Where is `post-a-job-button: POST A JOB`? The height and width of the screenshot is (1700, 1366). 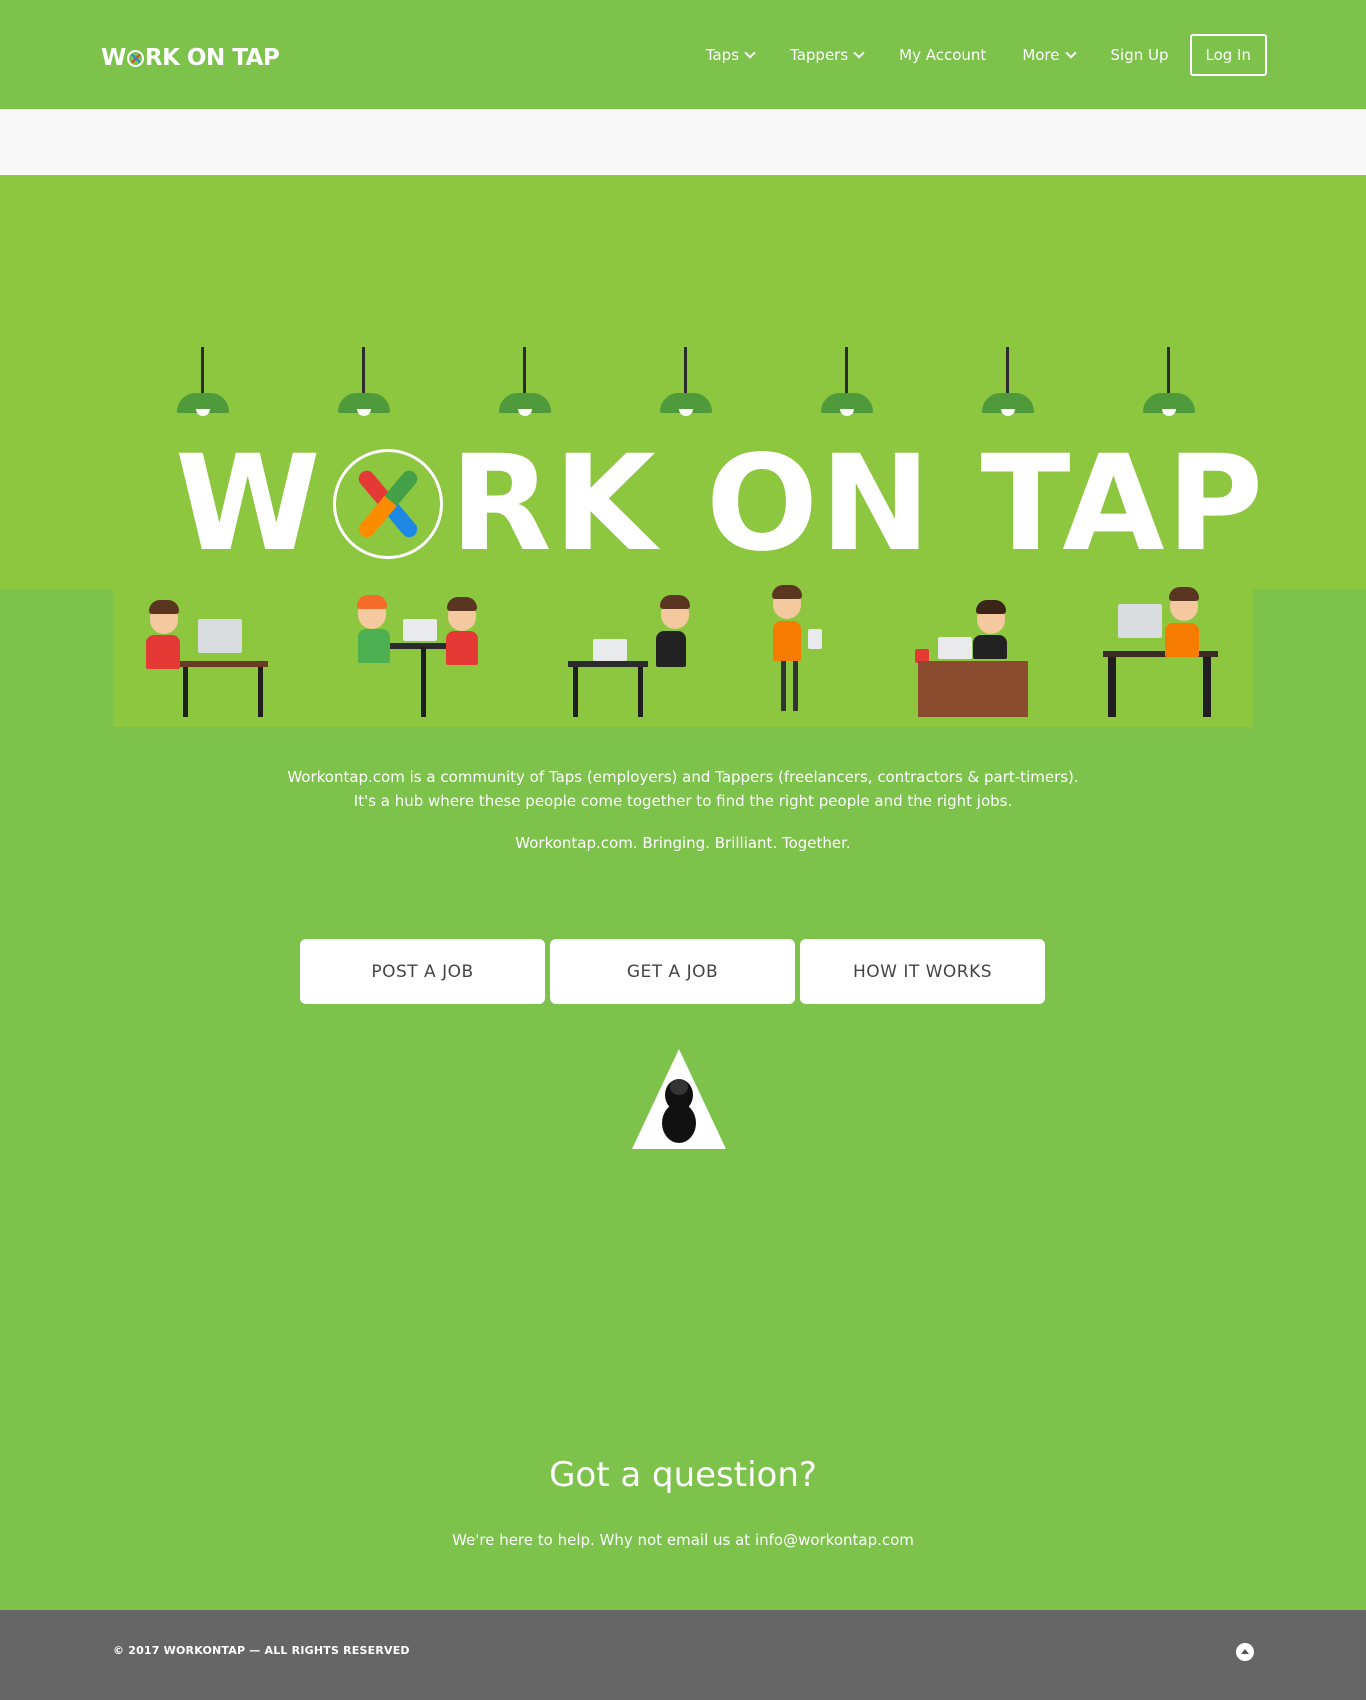 post-a-job-button: POST A JOB is located at coordinates (422, 971).